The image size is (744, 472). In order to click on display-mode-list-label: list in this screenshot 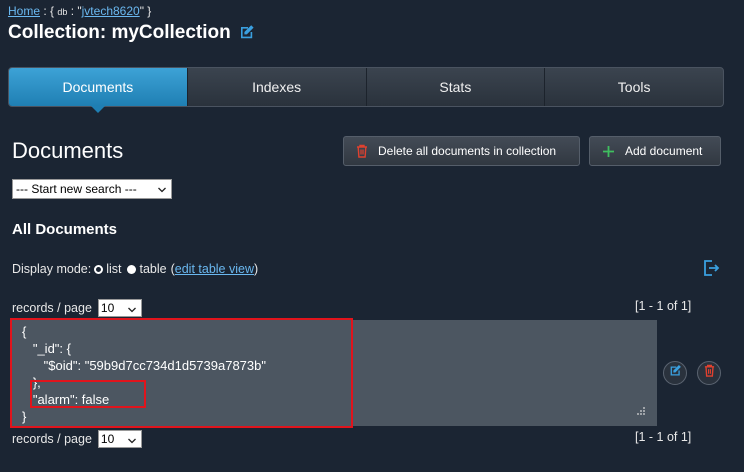, I will do `click(114, 269)`.